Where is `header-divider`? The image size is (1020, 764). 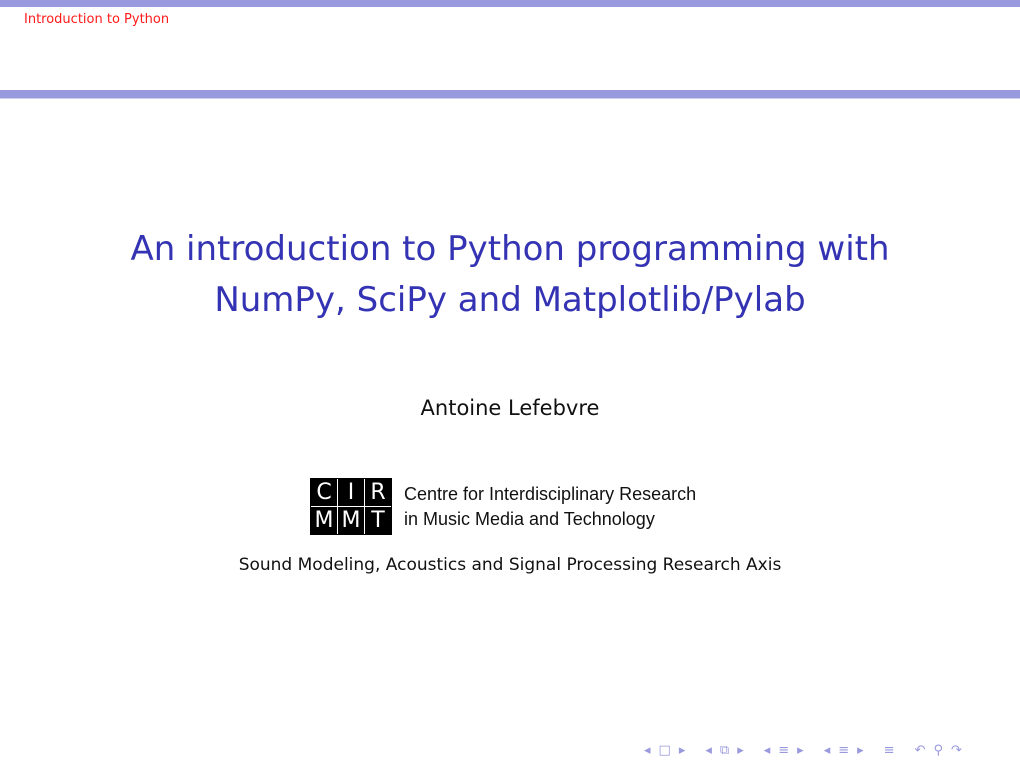
header-divider is located at coordinates (510, 94).